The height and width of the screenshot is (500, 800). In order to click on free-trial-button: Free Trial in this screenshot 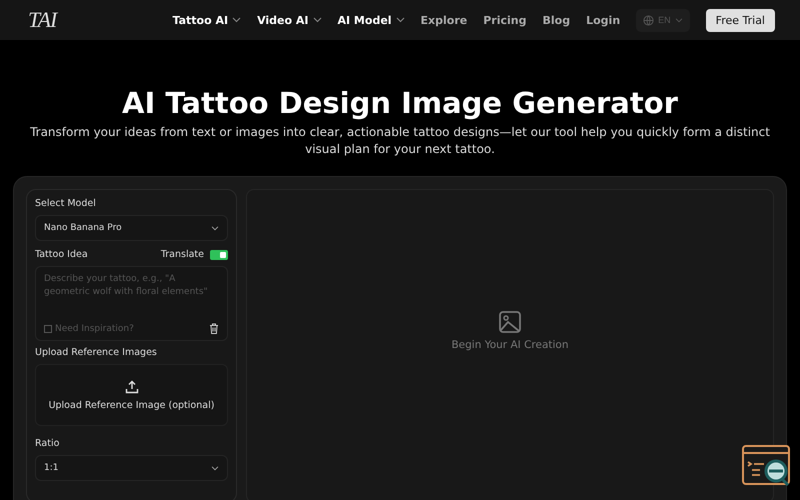, I will do `click(740, 20)`.